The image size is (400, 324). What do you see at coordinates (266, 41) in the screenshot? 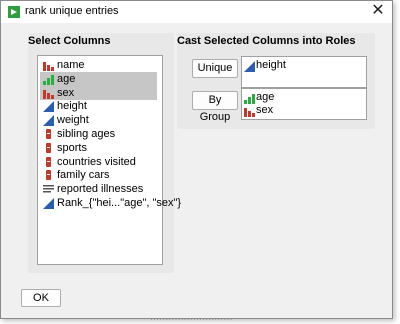
I see `roles-title: Cast Selected Columns into Roles` at bounding box center [266, 41].